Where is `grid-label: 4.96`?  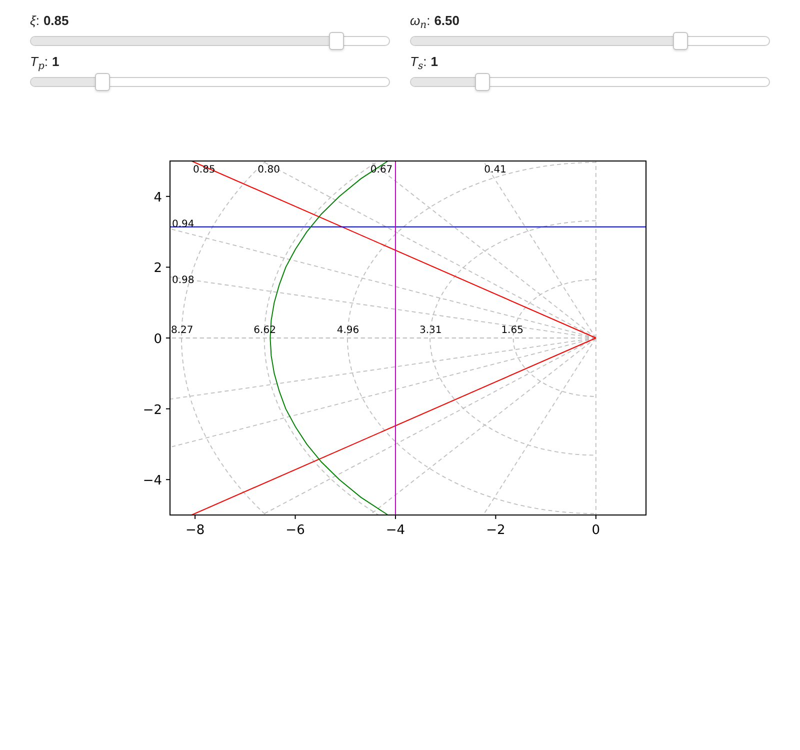
grid-label: 4.96 is located at coordinates (348, 330).